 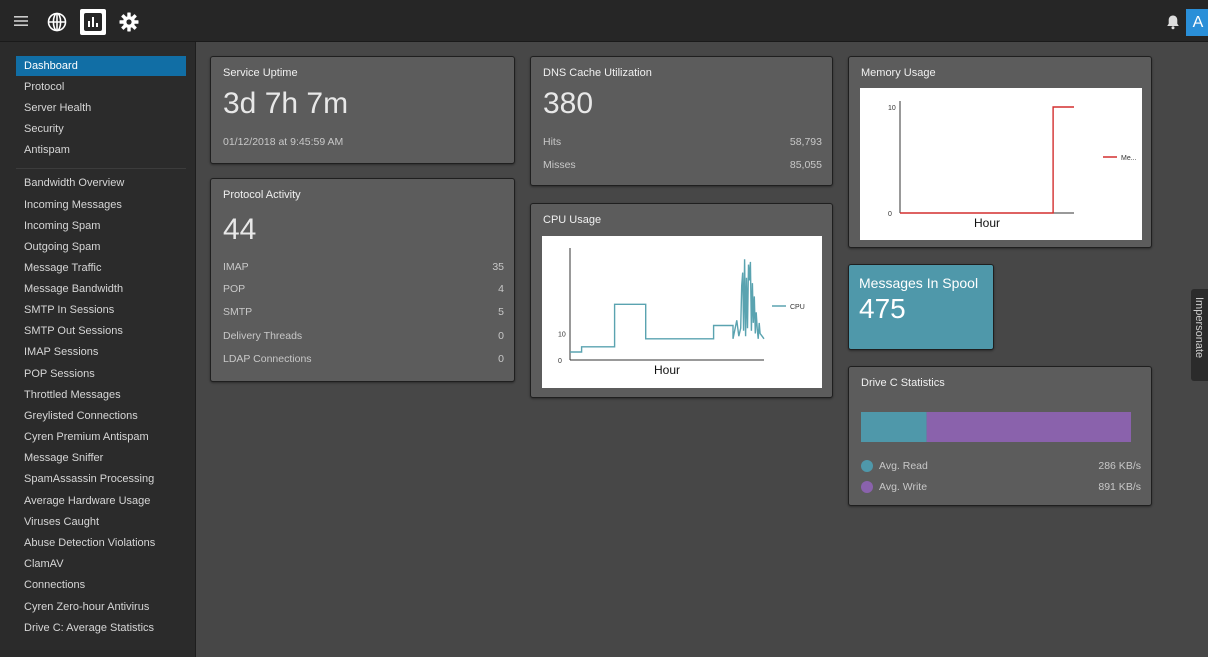 I want to click on spool-value: 475, so click(x=882, y=308).